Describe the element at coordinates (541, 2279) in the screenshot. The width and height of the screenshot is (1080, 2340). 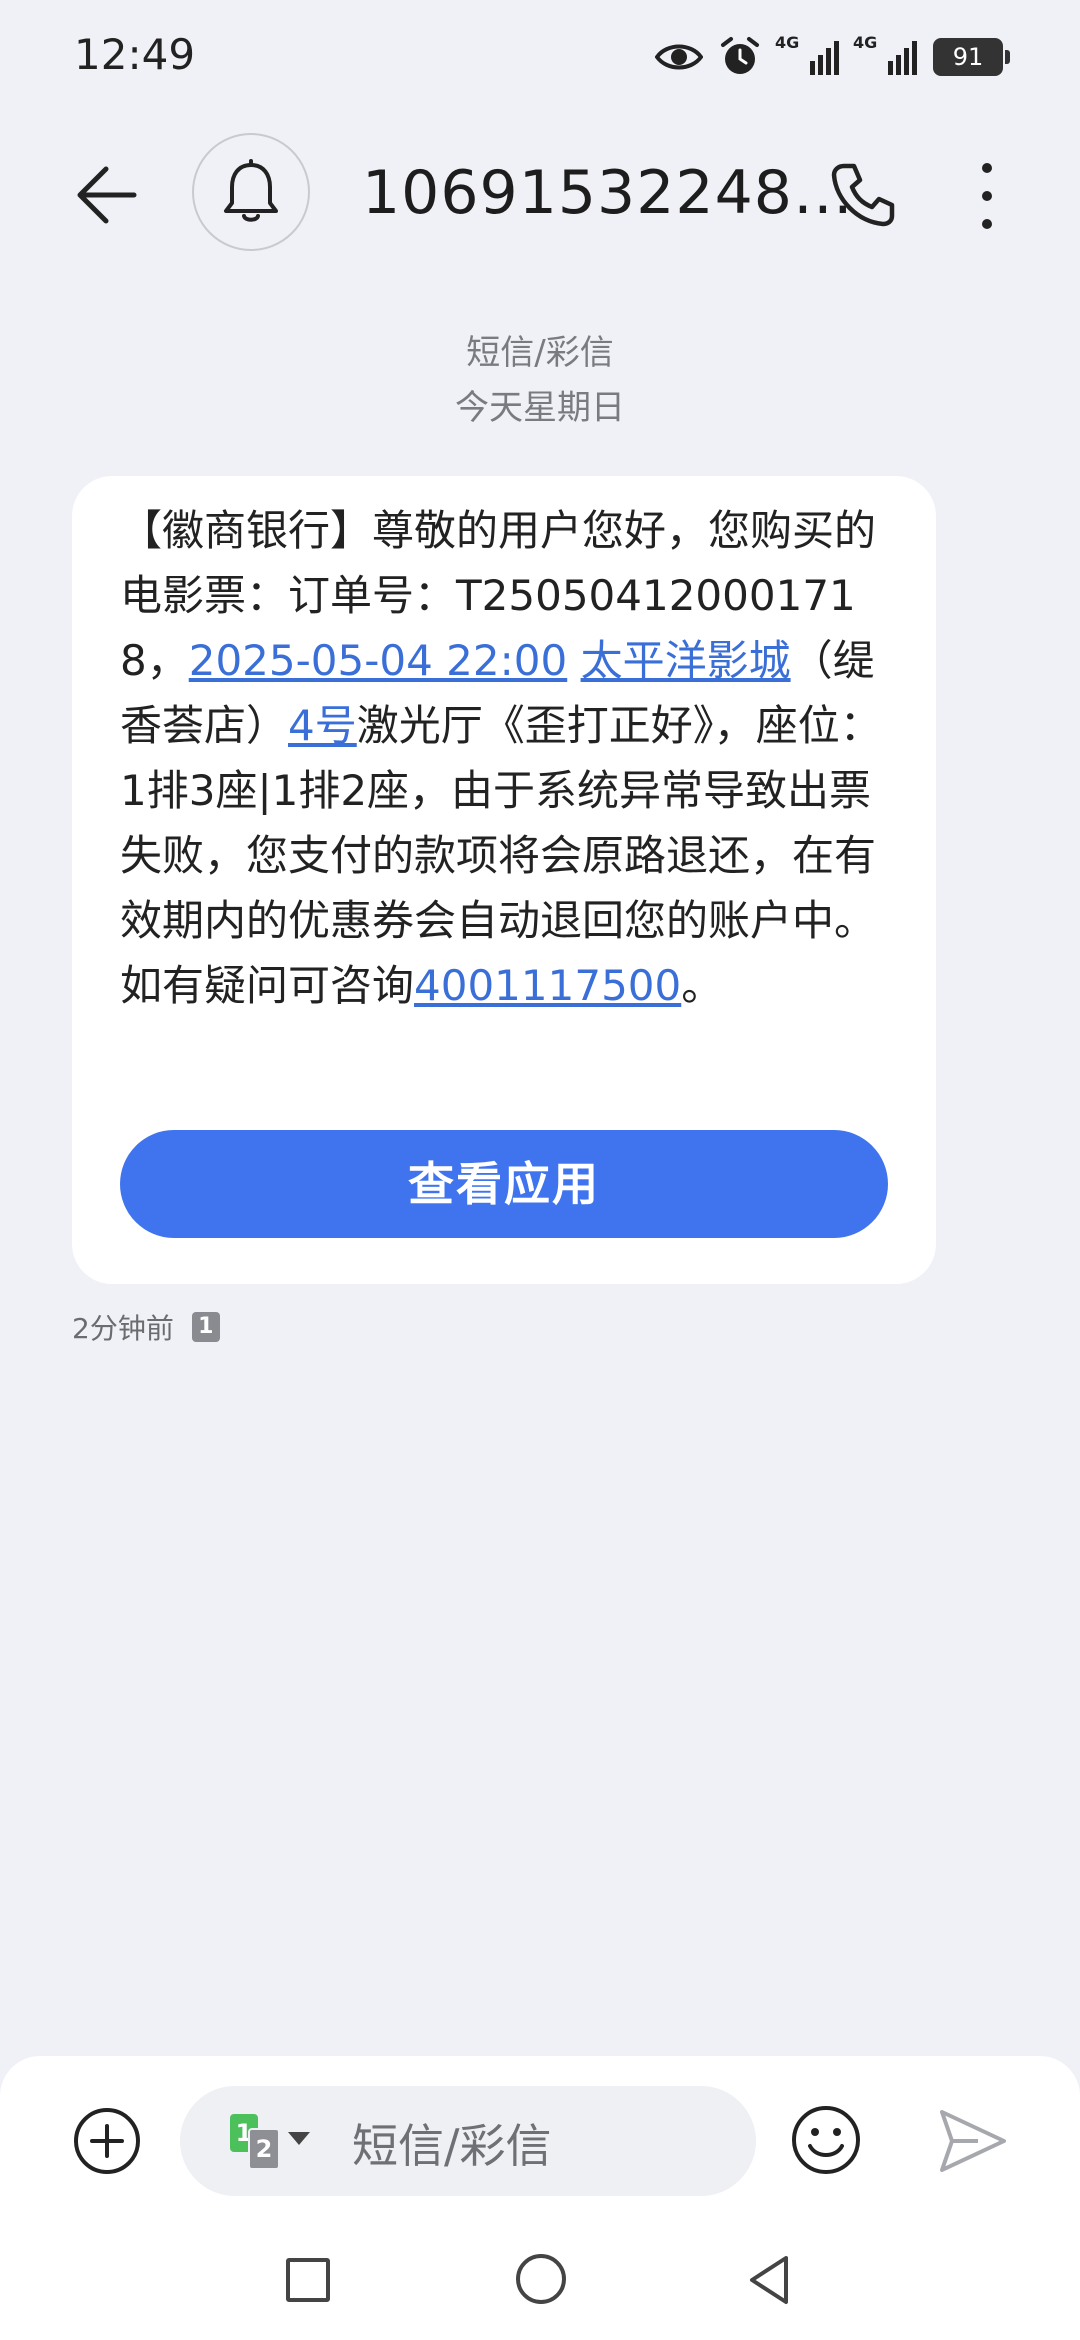
I see `home-icon` at that location.